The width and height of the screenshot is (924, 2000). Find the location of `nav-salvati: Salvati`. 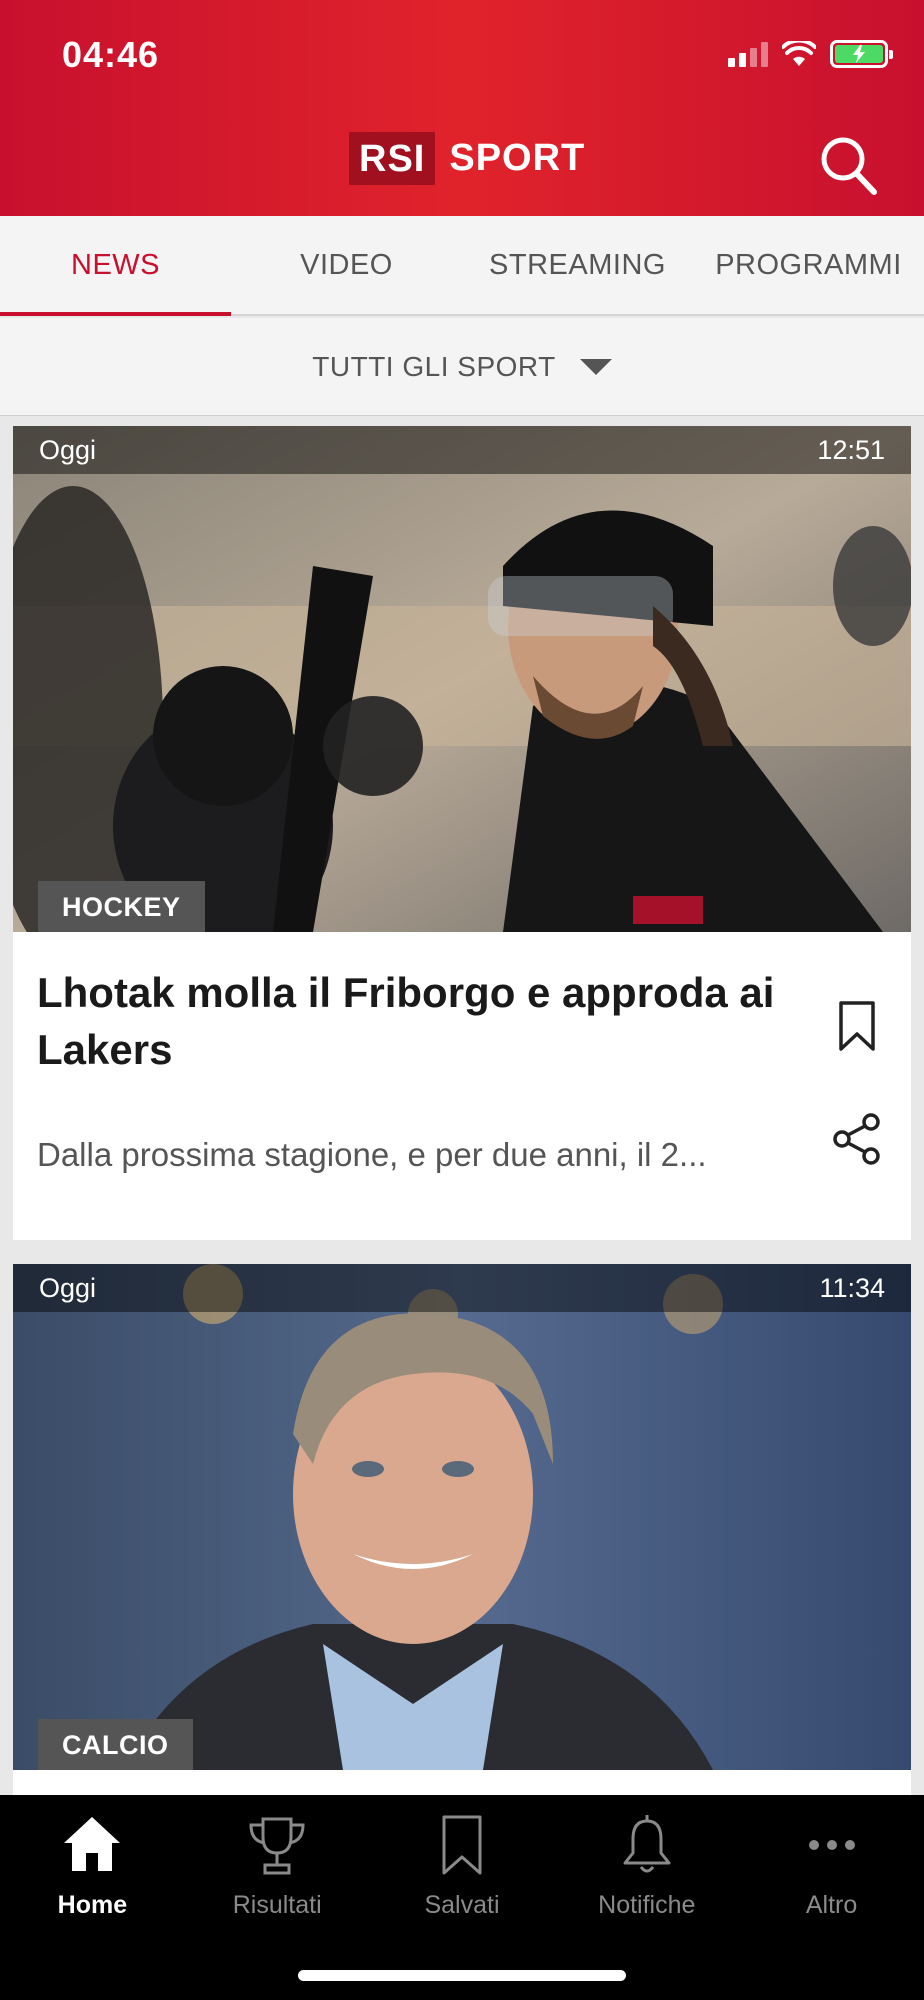

nav-salvati: Salvati is located at coordinates (462, 1870).